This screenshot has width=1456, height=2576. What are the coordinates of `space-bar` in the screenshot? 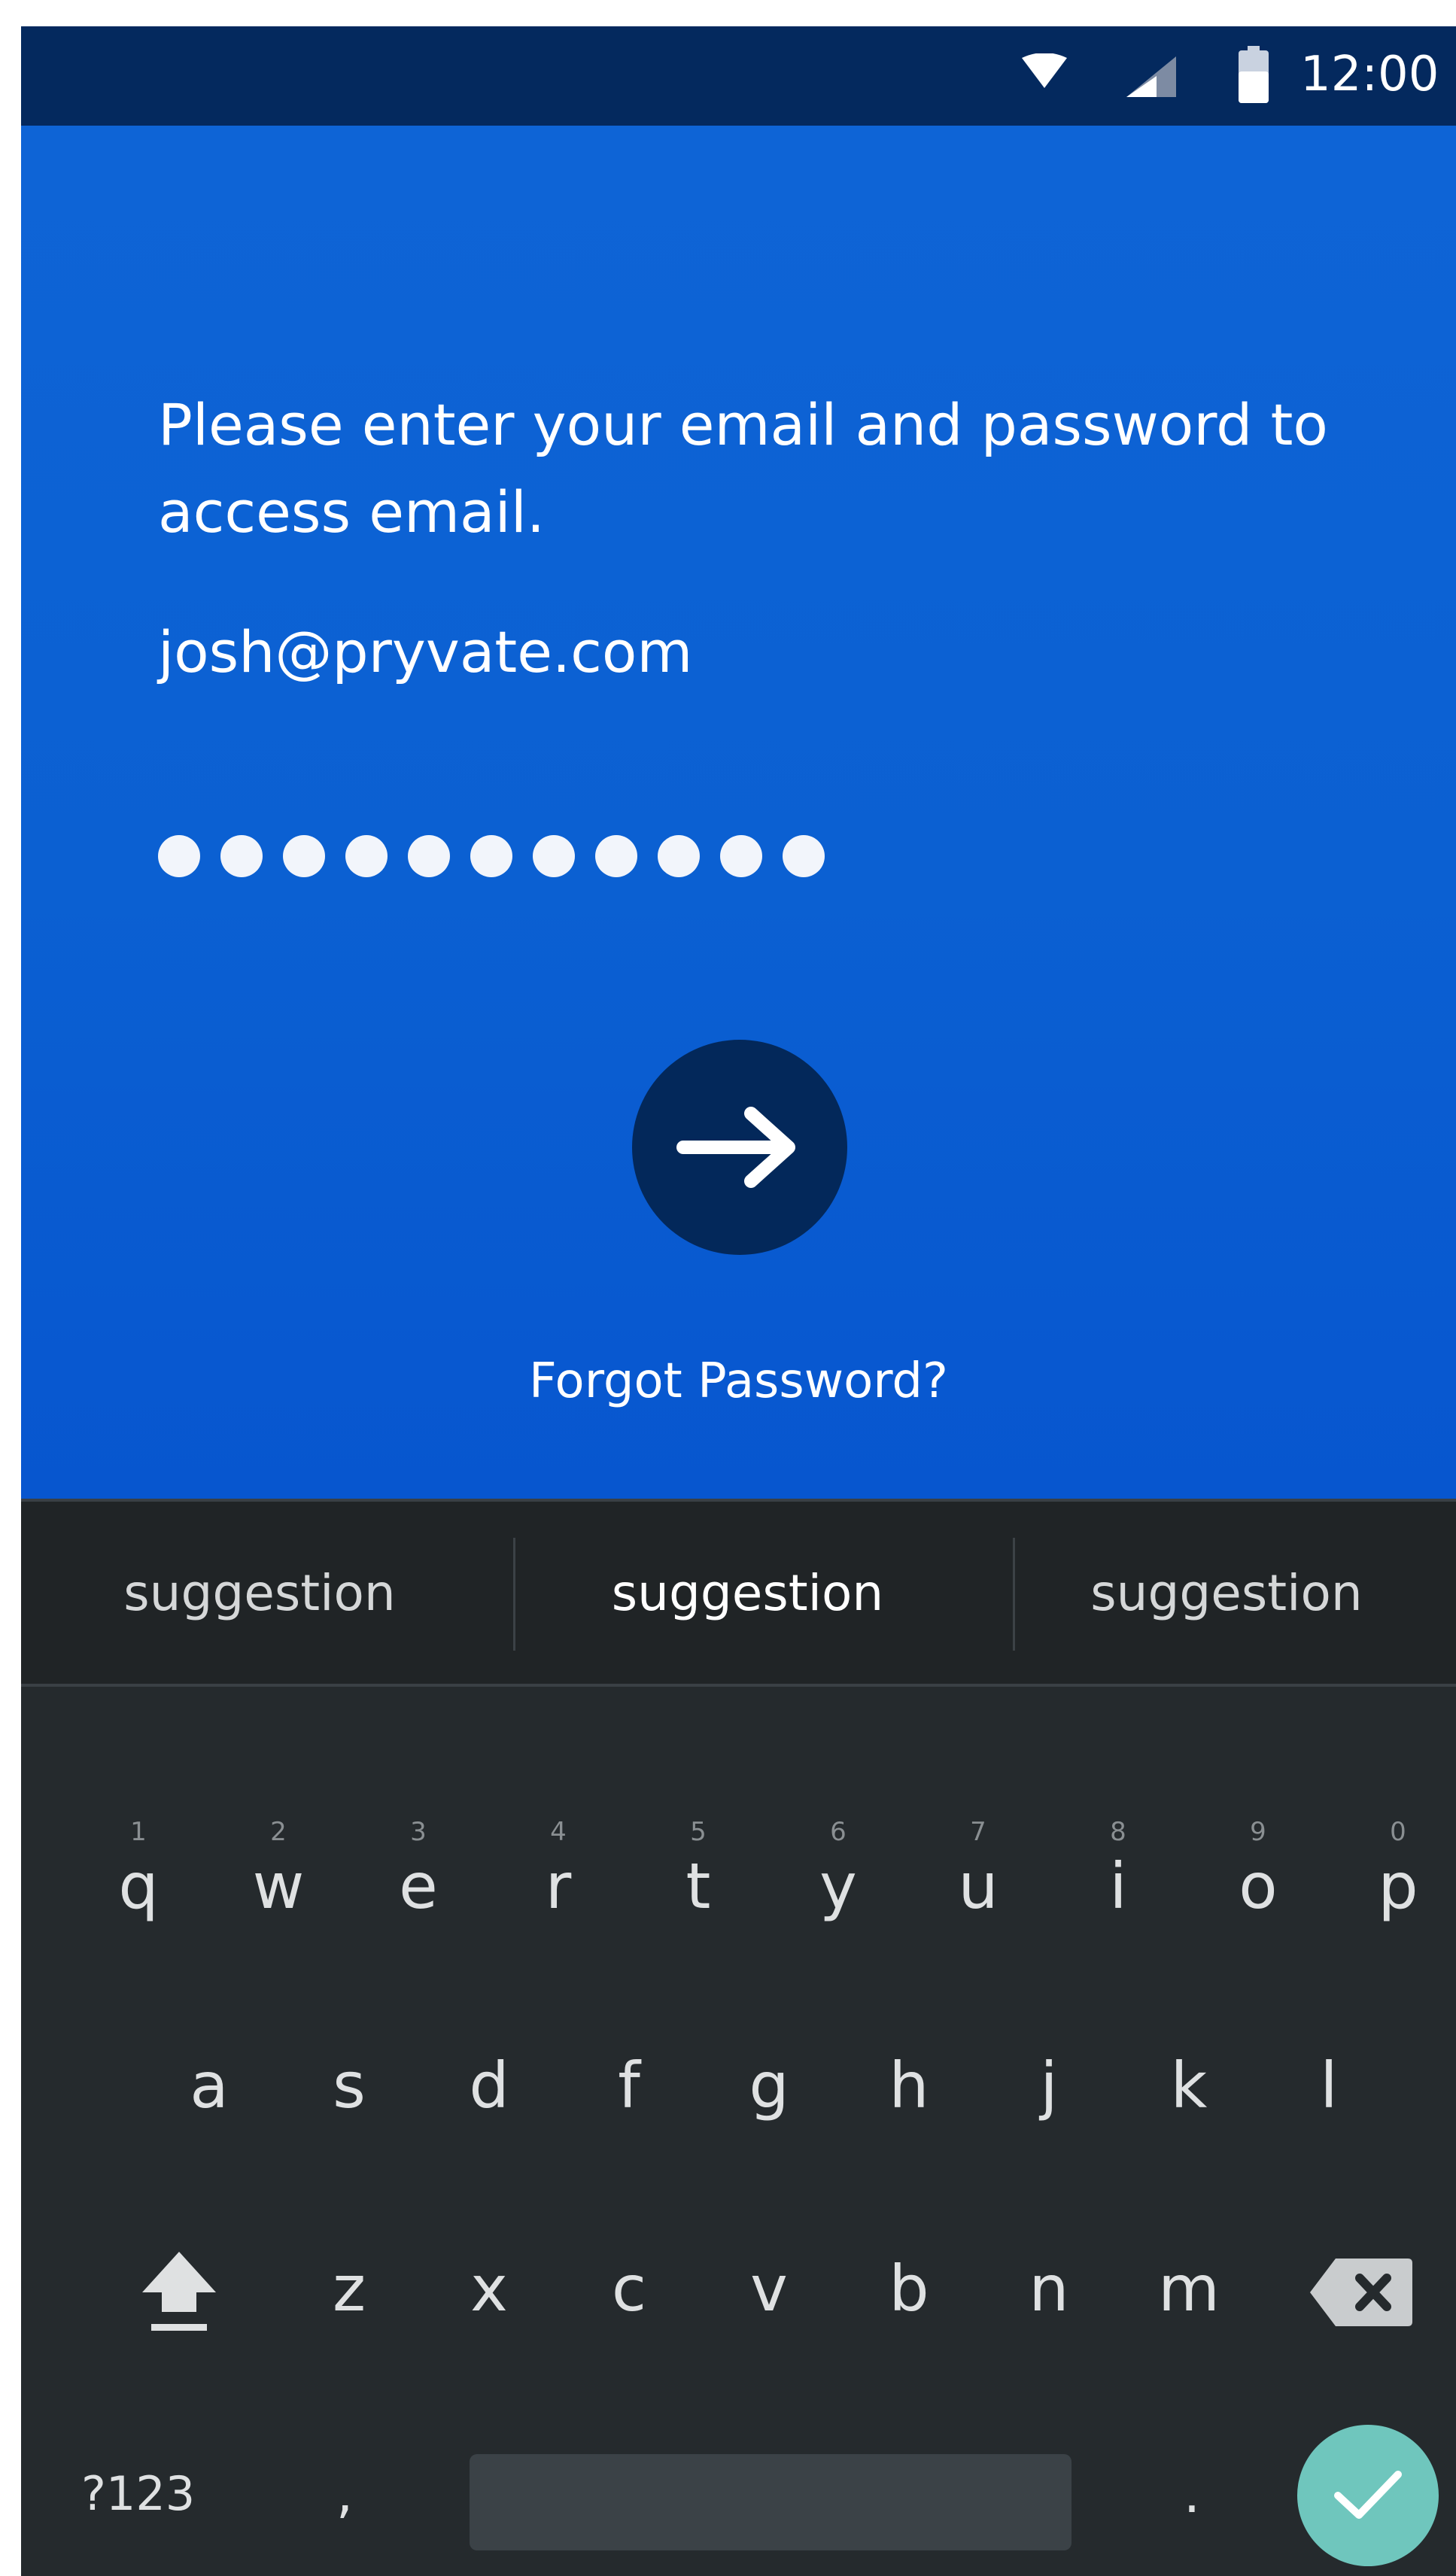 It's located at (770, 2502).